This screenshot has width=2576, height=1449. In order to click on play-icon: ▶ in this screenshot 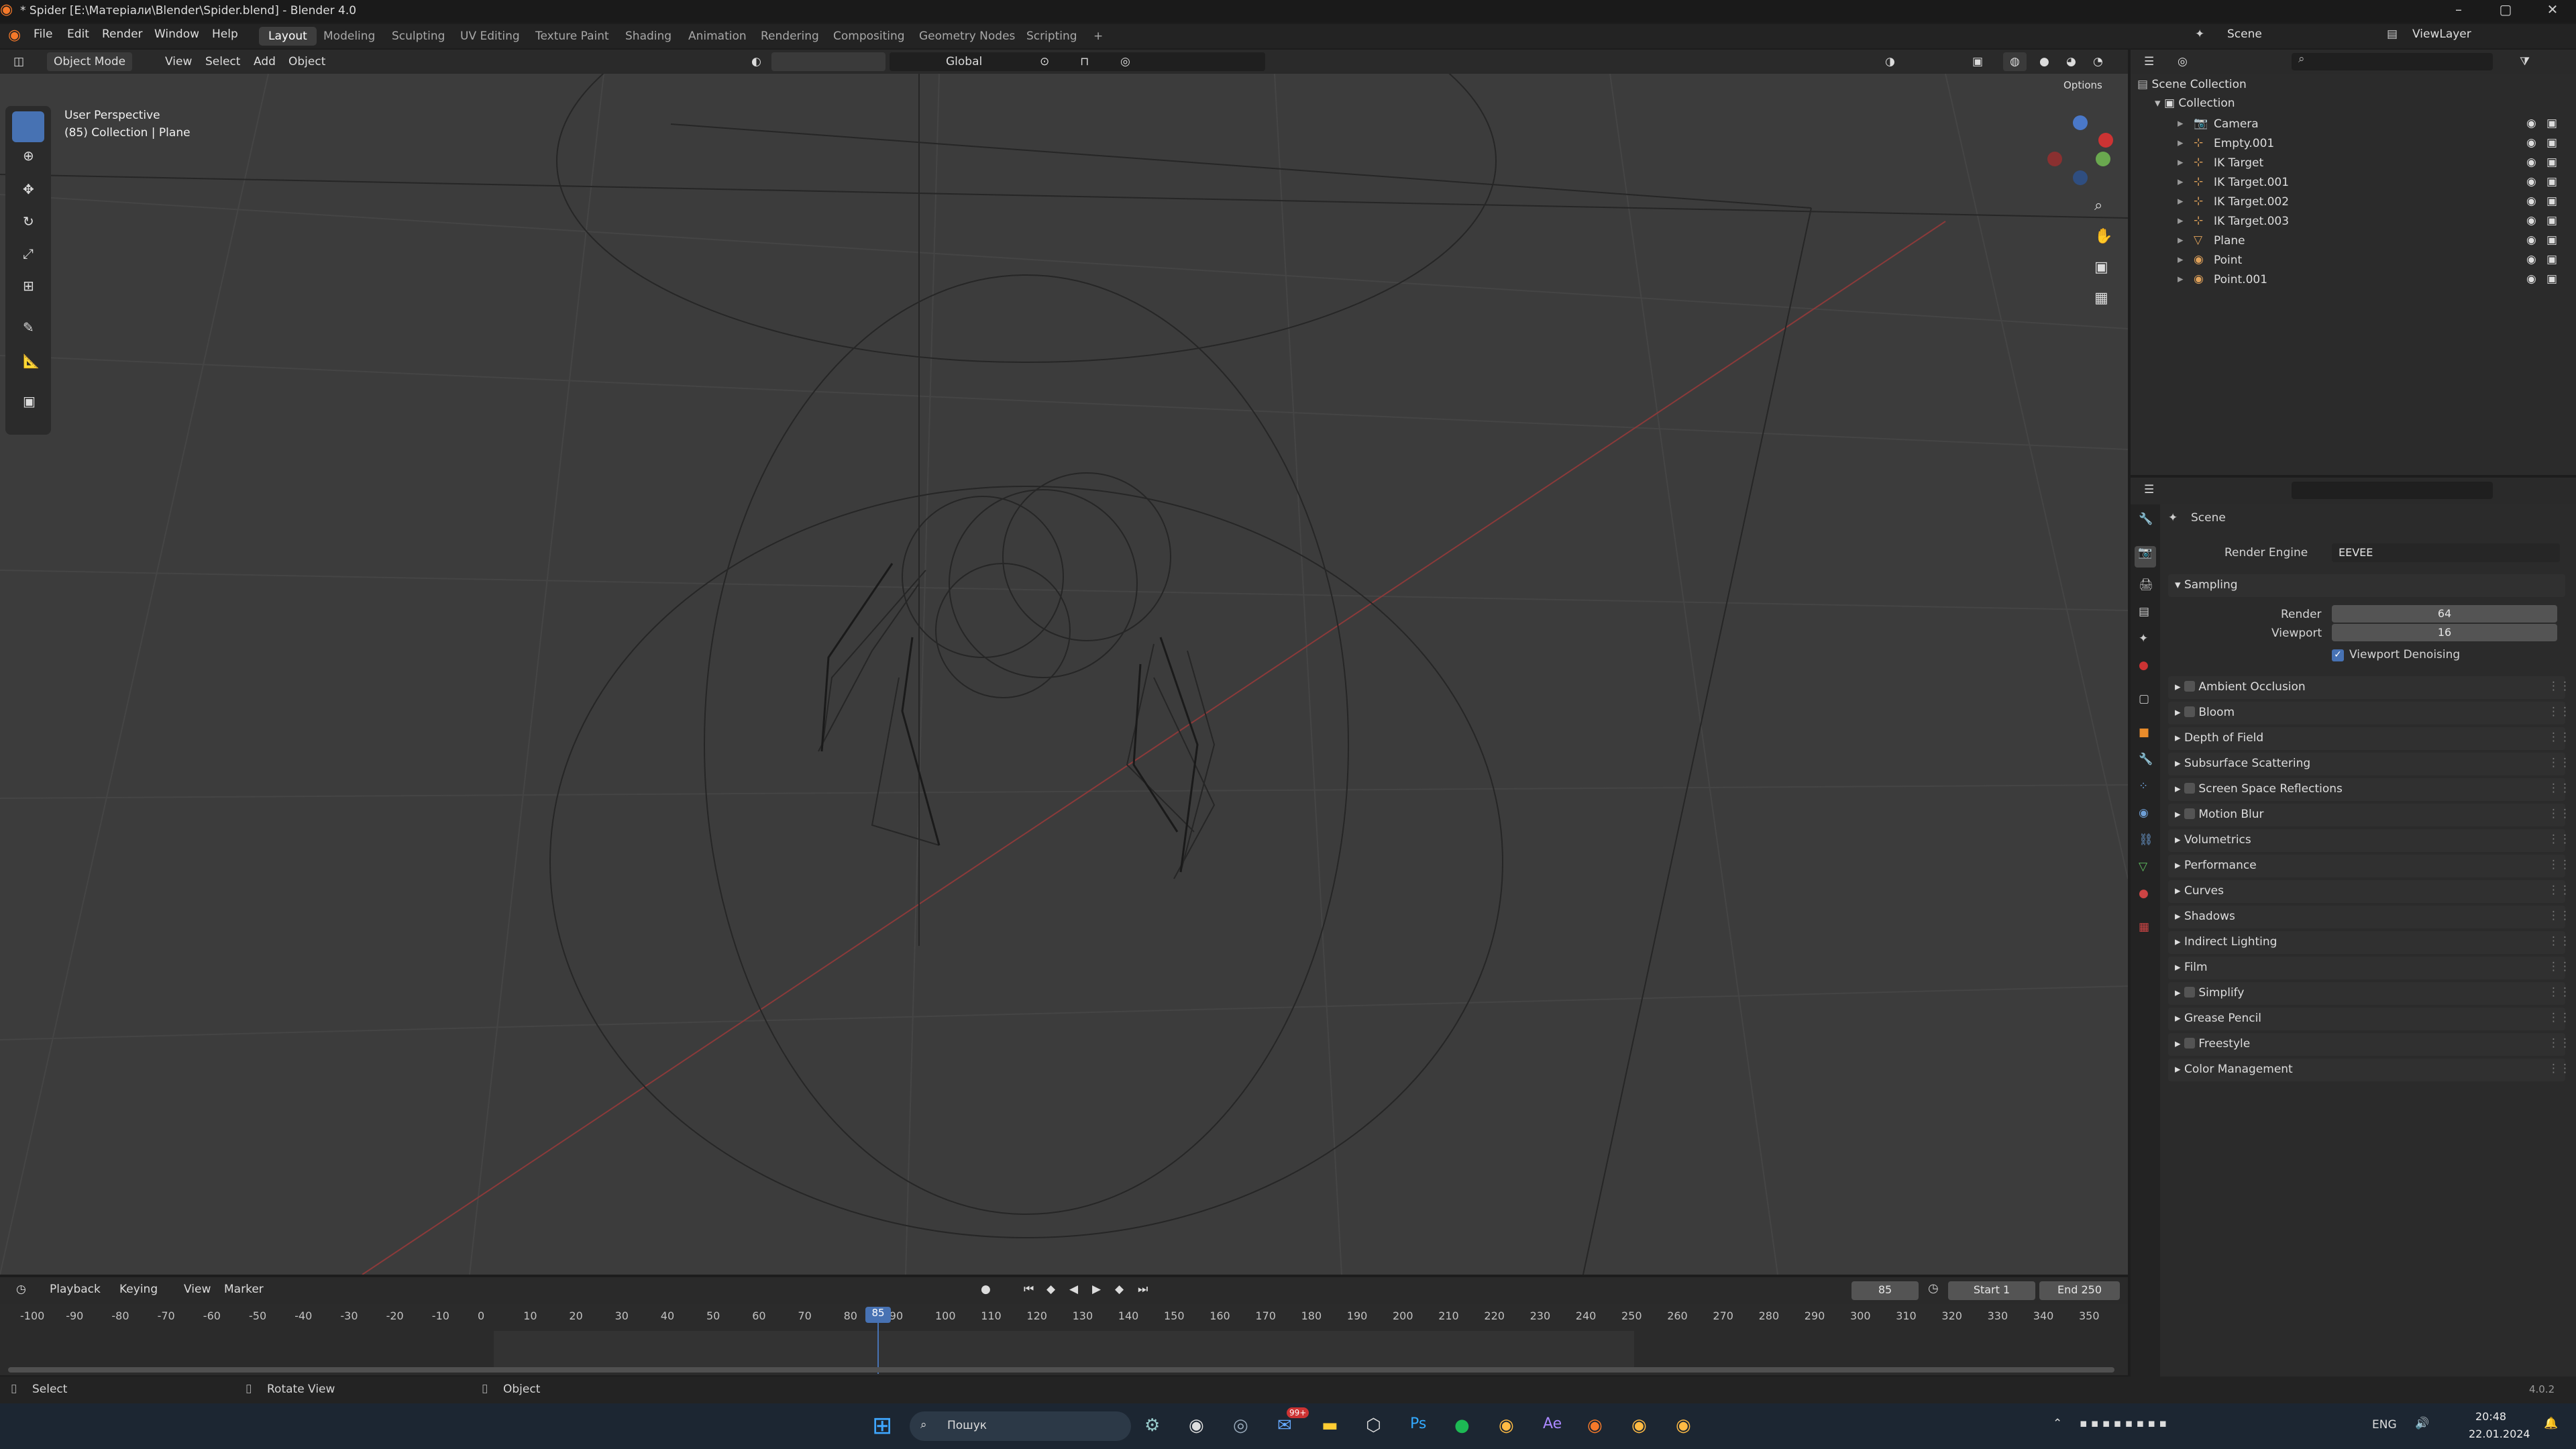, I will do `click(1096, 1289)`.